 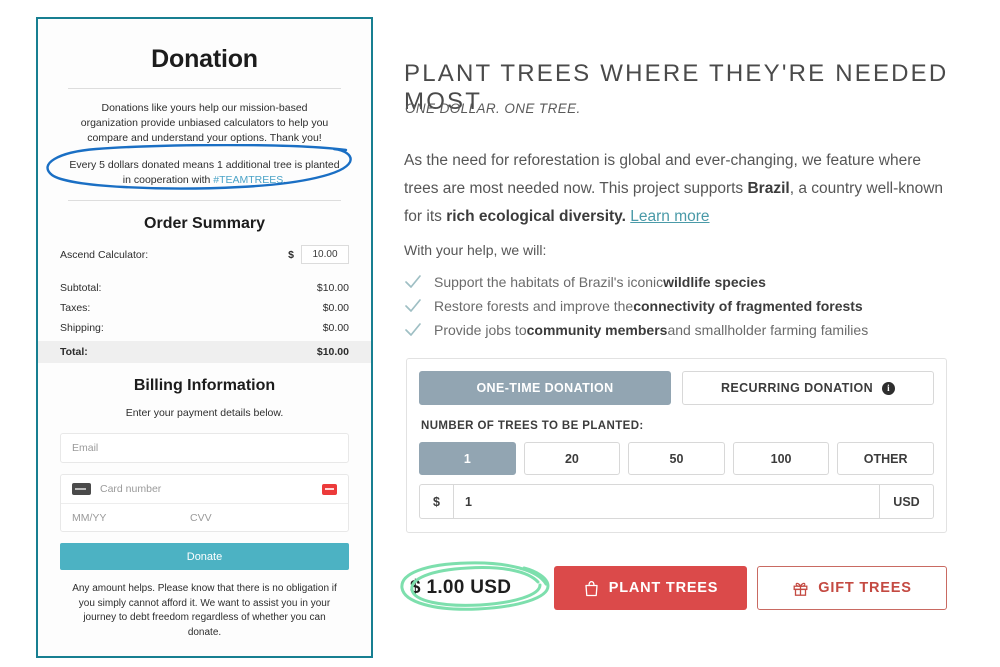 I want to click on summary-row-shipping: Shipping: $0.00, so click(x=204, y=328).